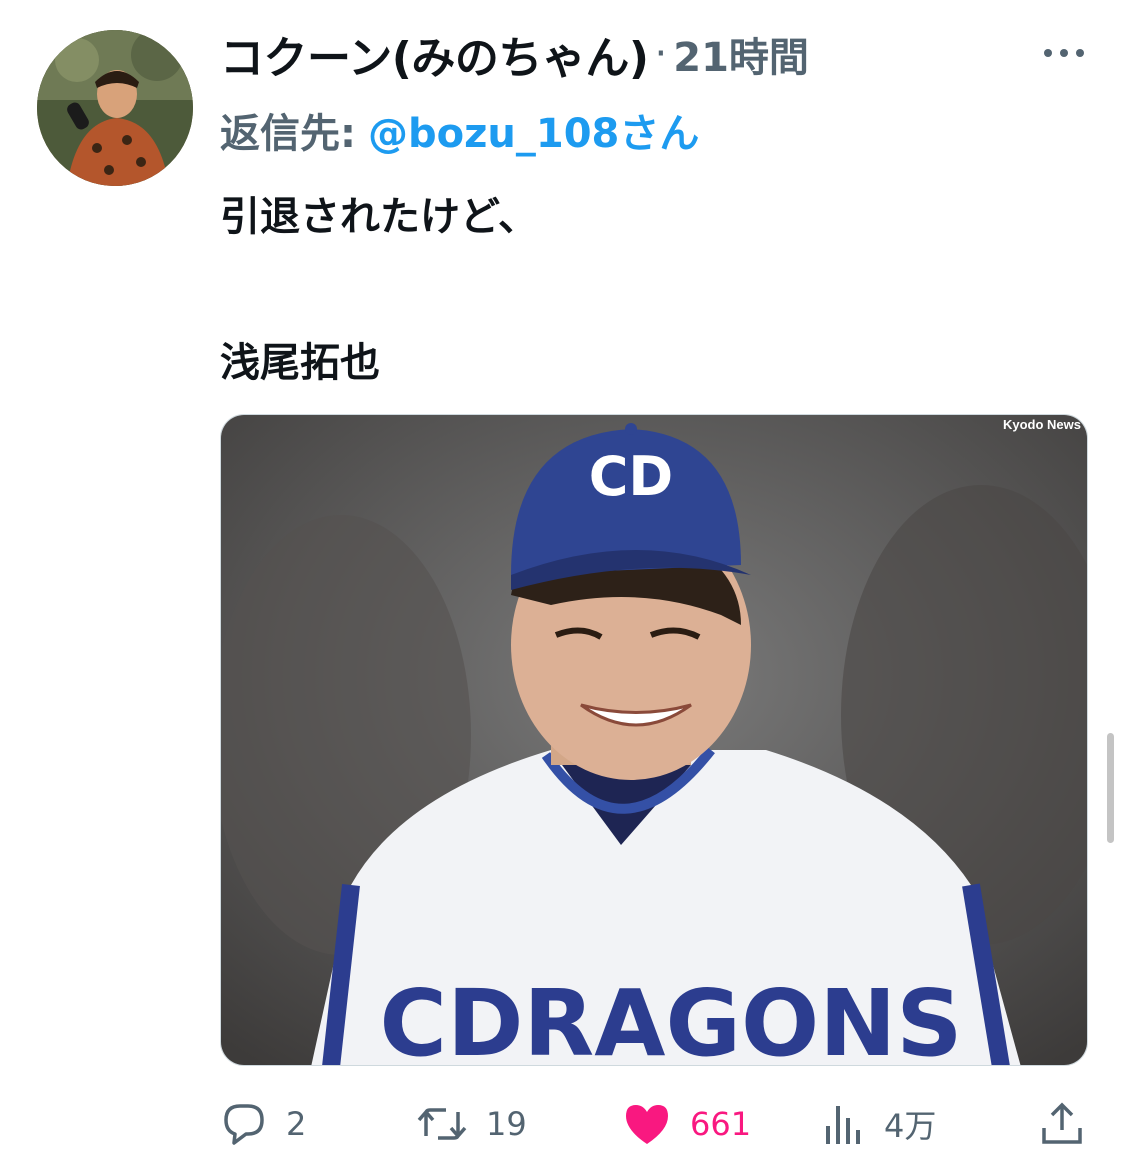 The height and width of the screenshot is (1161, 1124). I want to click on tweet-header: コクーン(みのちゃん) · 21時間, so click(514, 54).